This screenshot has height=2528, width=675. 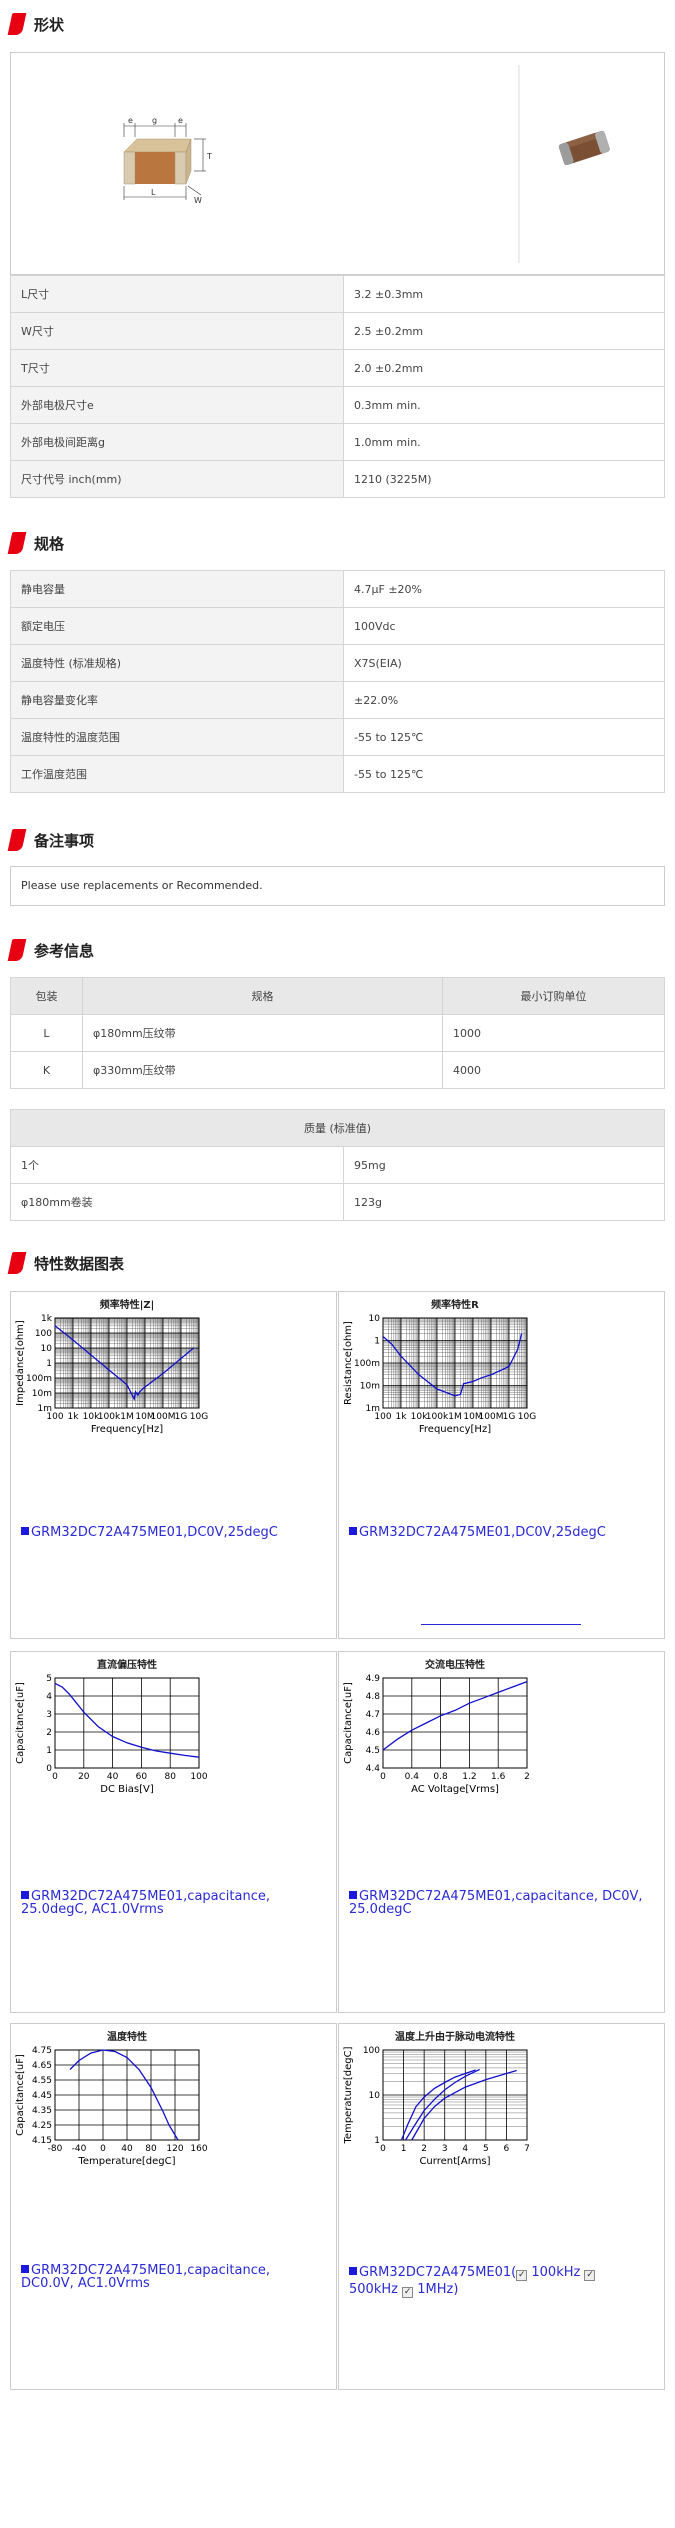 What do you see at coordinates (46, 996) in the screenshot?
I see `column-header: 包装` at bounding box center [46, 996].